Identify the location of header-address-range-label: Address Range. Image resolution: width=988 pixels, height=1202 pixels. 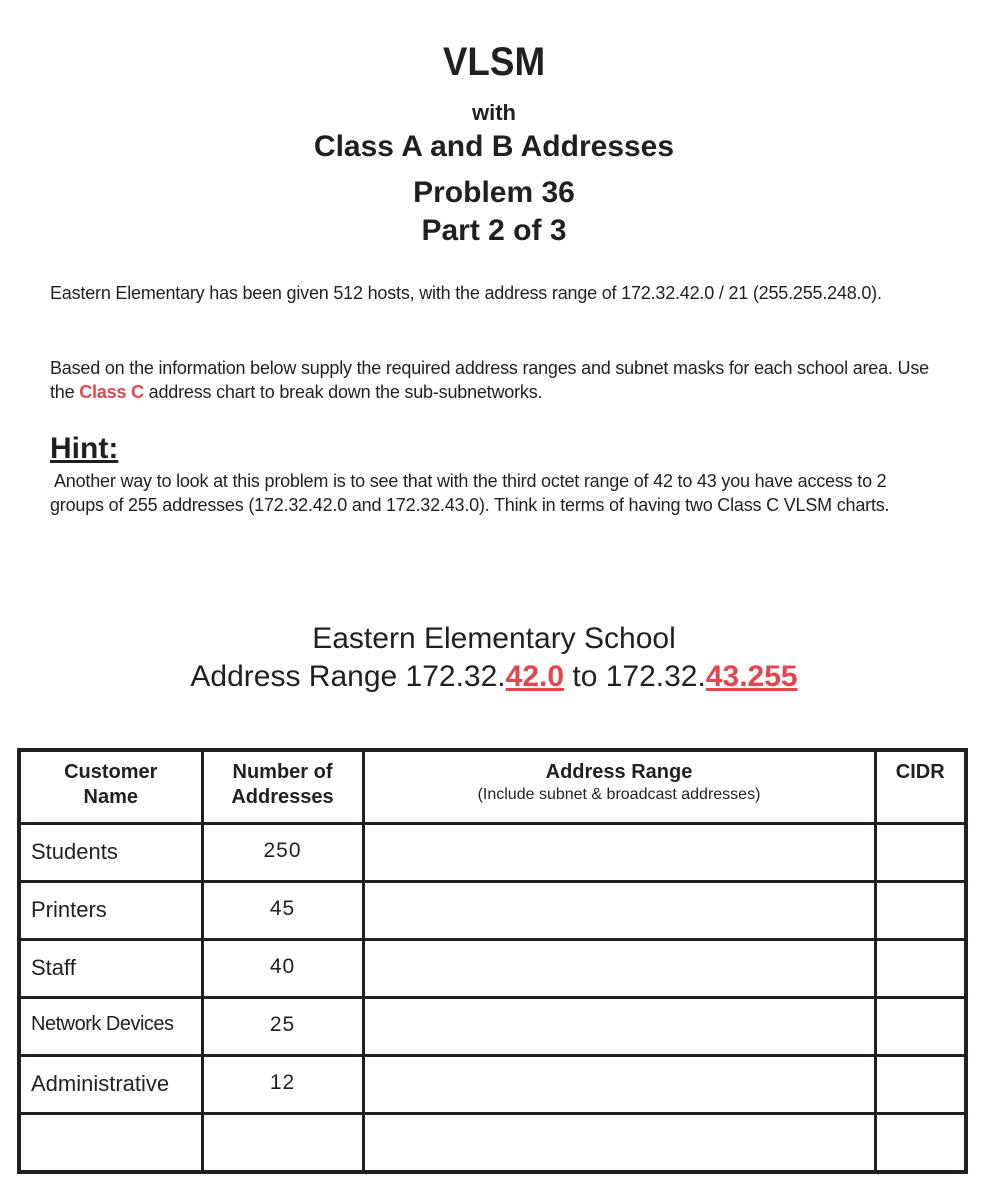
(619, 772).